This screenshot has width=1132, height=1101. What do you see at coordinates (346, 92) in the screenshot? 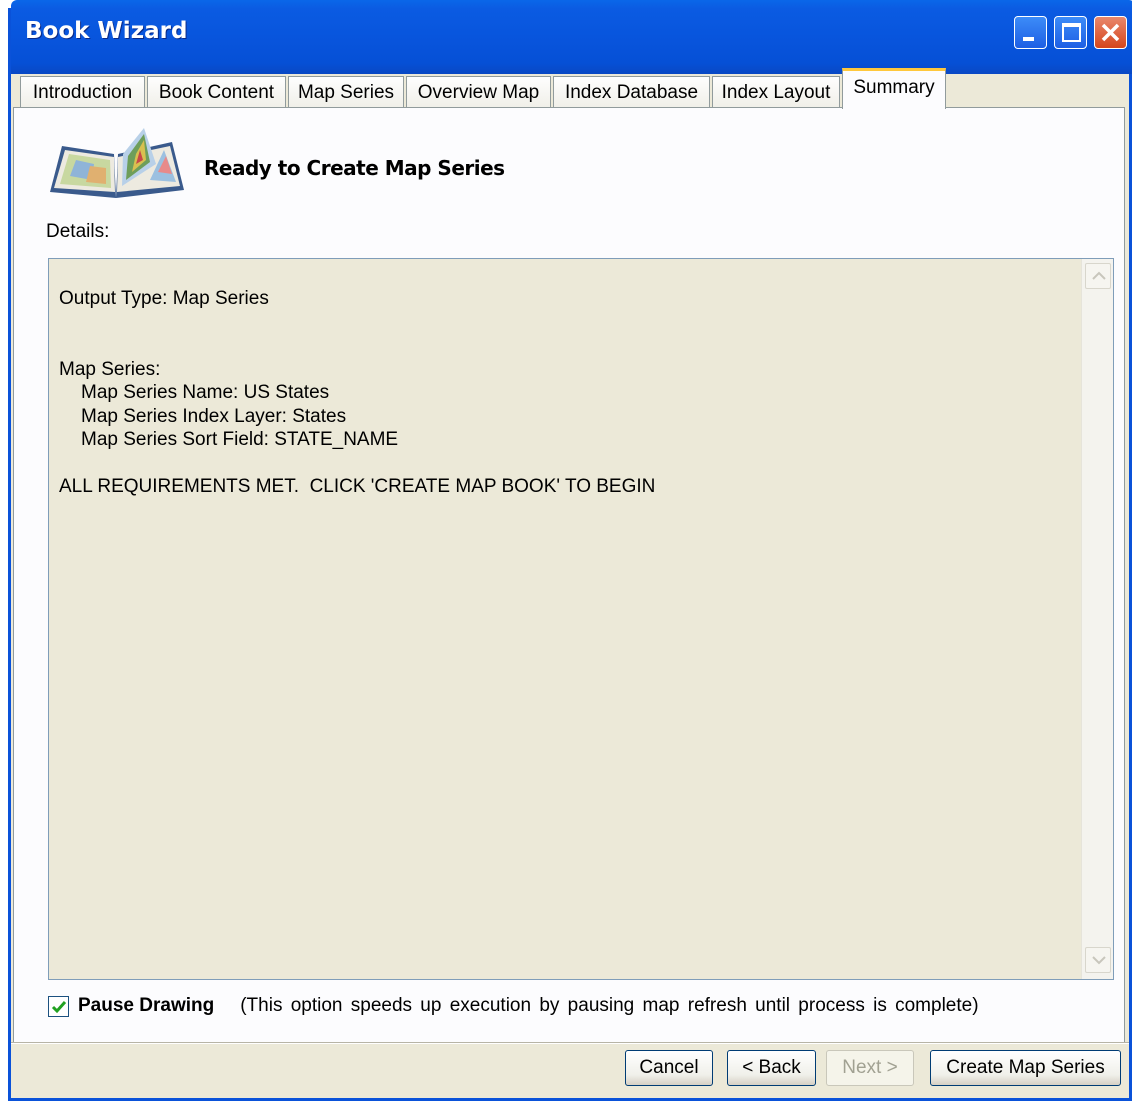
I see `tab-map-series: Map Series` at bounding box center [346, 92].